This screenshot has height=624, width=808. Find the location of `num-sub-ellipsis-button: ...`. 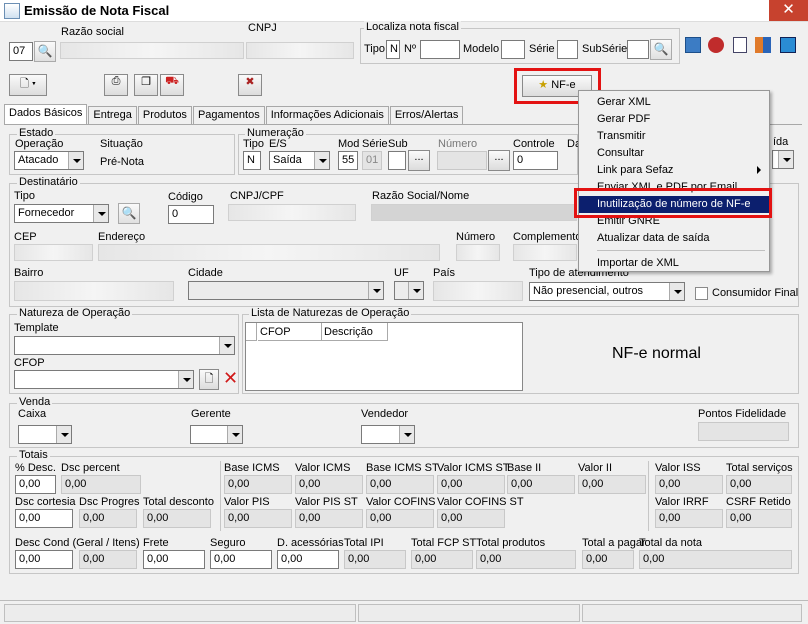

num-sub-ellipsis-button: ... is located at coordinates (419, 160).